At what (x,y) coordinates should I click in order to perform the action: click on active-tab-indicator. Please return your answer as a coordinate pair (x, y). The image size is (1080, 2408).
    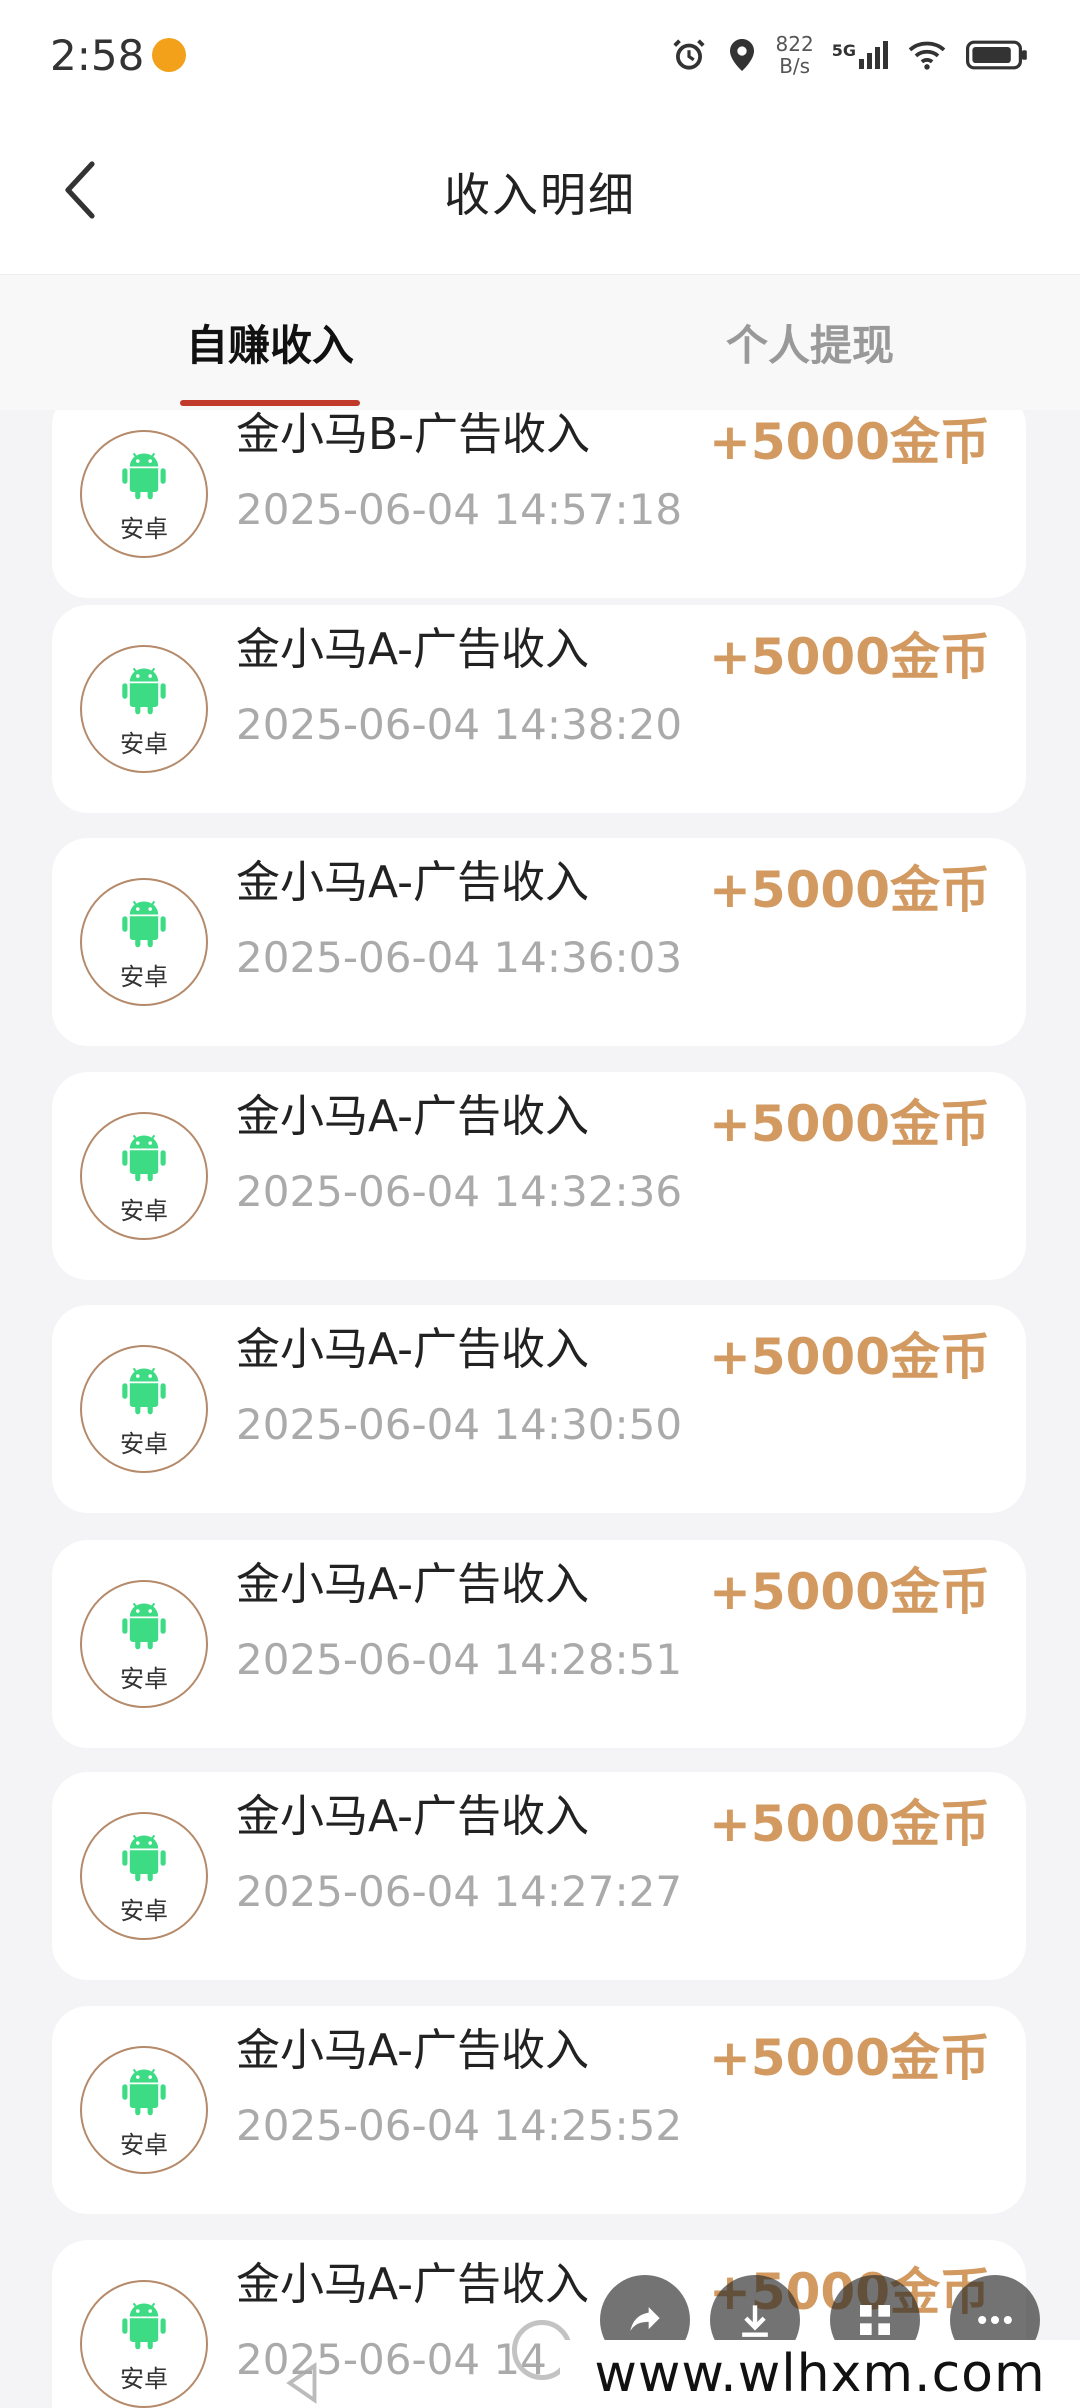
    Looking at the image, I should click on (270, 403).